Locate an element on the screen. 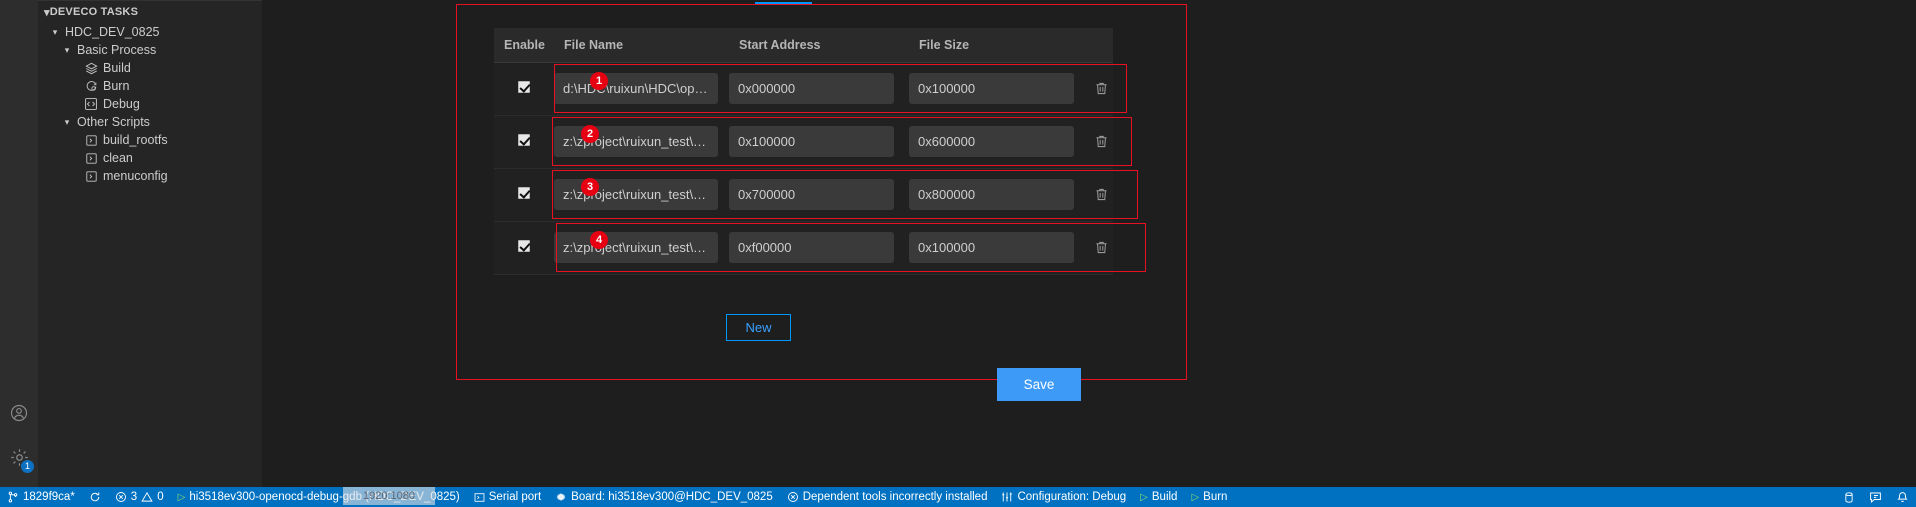  delete-cell is located at coordinates (1101, 195).